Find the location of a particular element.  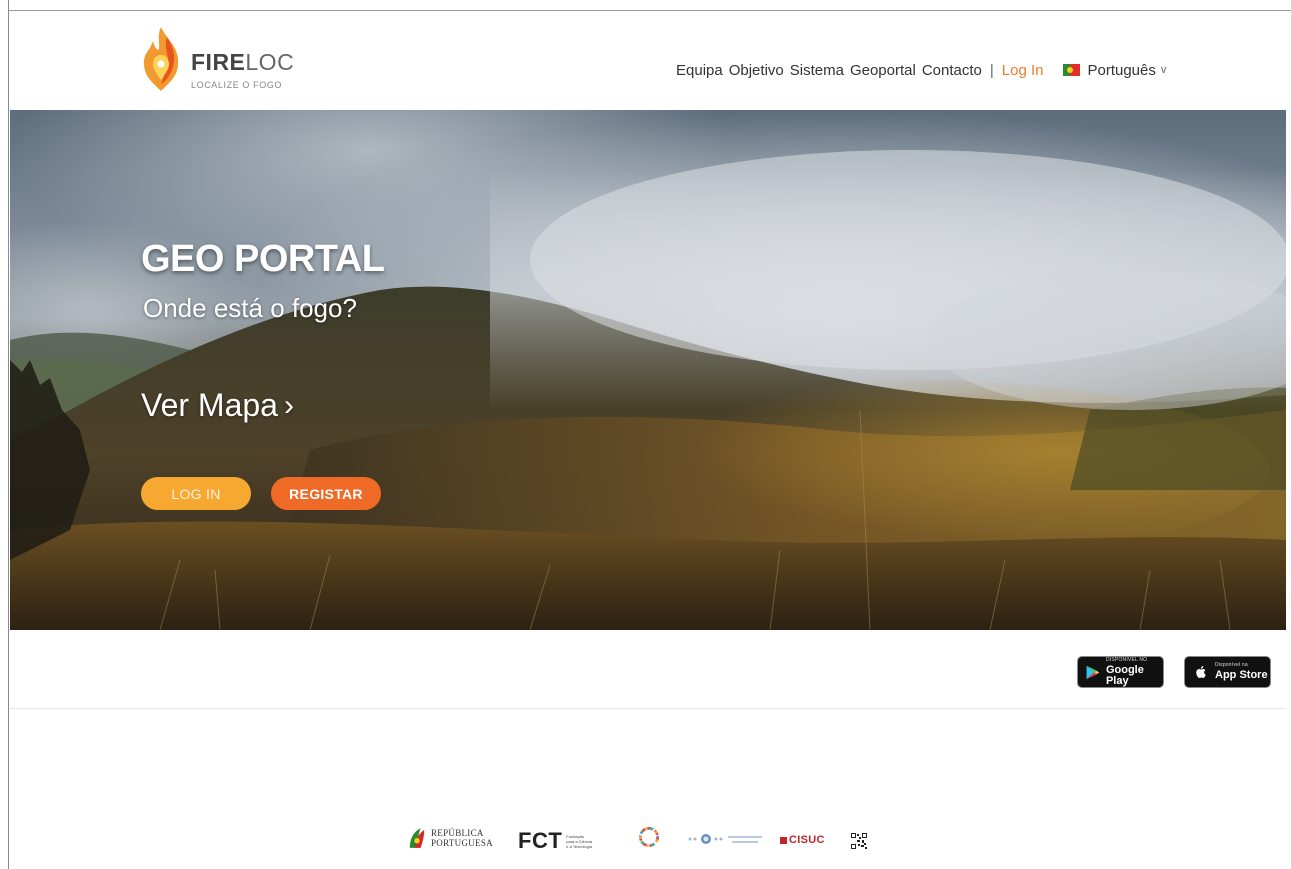

uc-emblem-icon is located at coordinates (725, 839).